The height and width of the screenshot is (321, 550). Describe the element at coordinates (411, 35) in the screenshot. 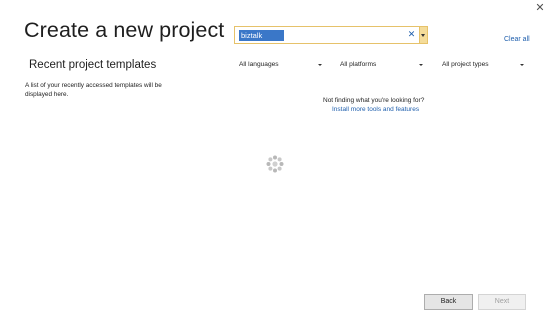

I see `clear-search-icon: ✕` at that location.